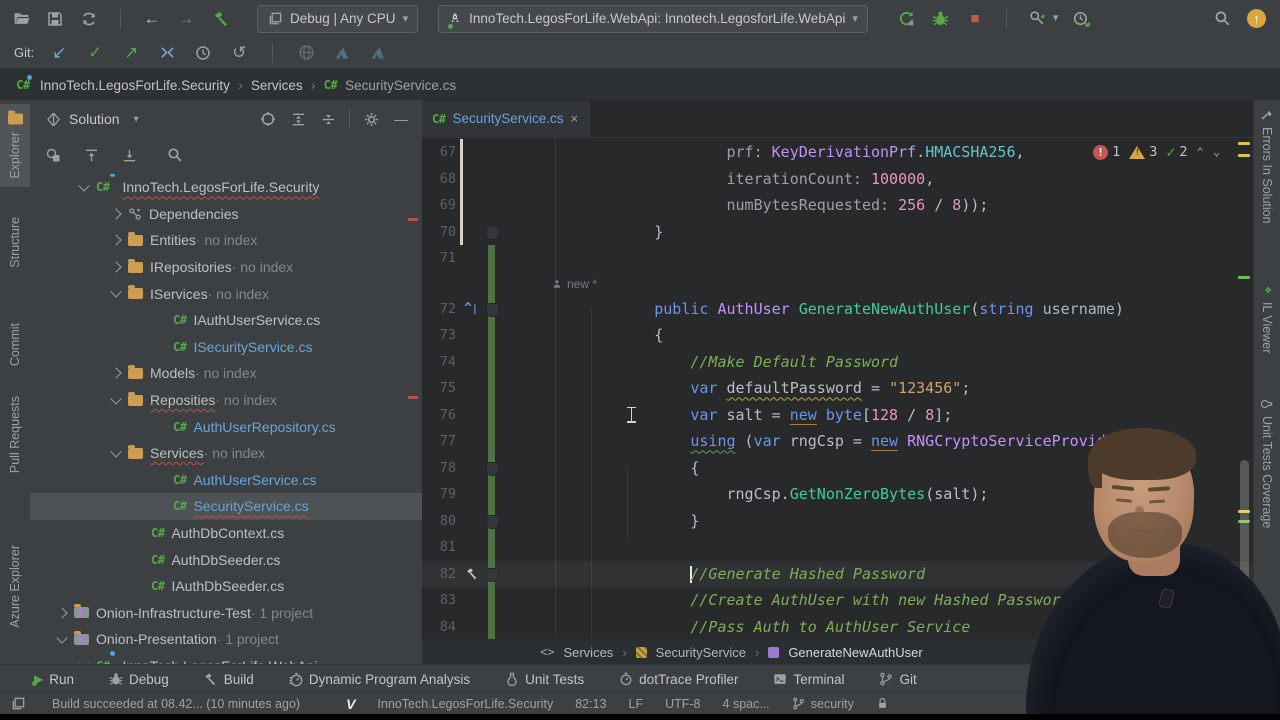 This screenshot has height=720, width=1280. I want to click on sync-refresh-icon, so click(89, 19).